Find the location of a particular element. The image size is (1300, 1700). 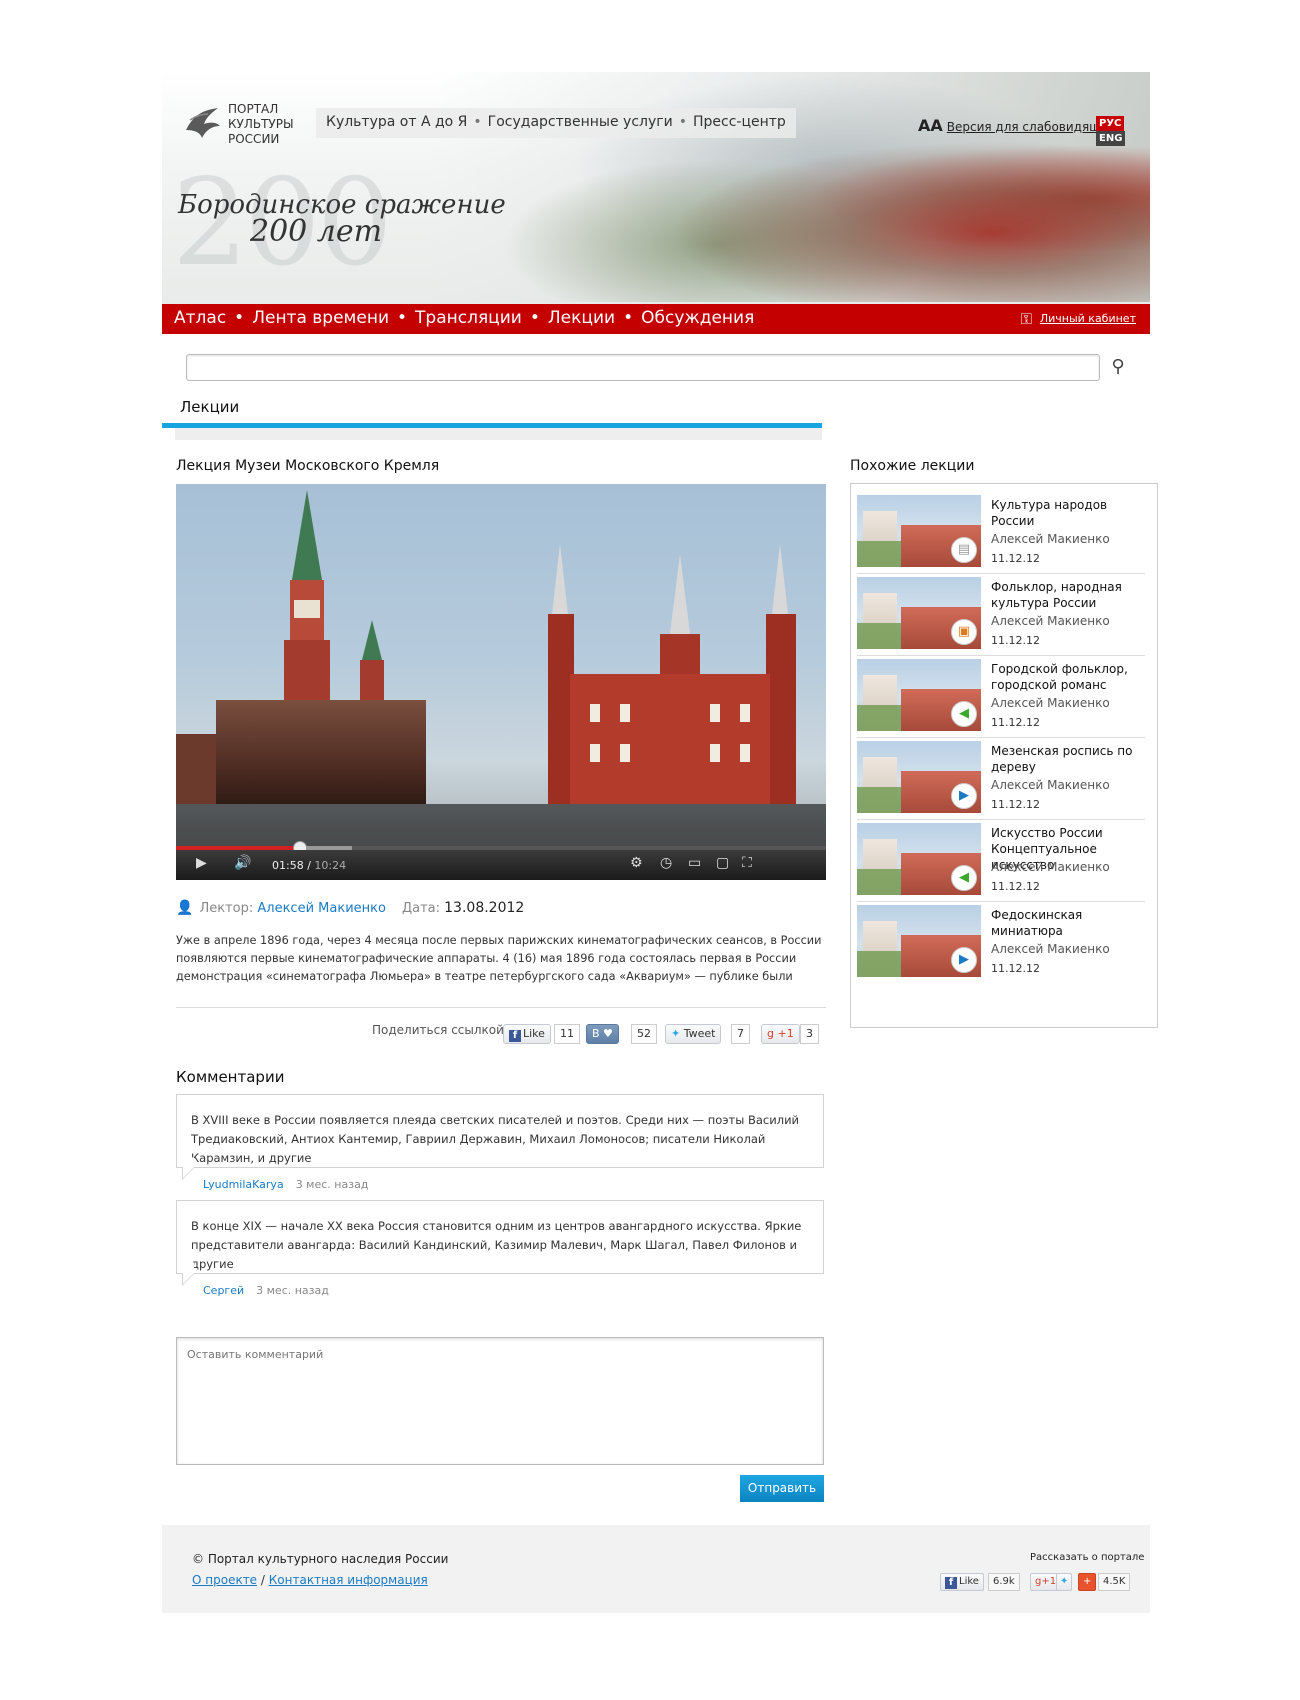

lecturer-label: Лектор: is located at coordinates (226, 908).